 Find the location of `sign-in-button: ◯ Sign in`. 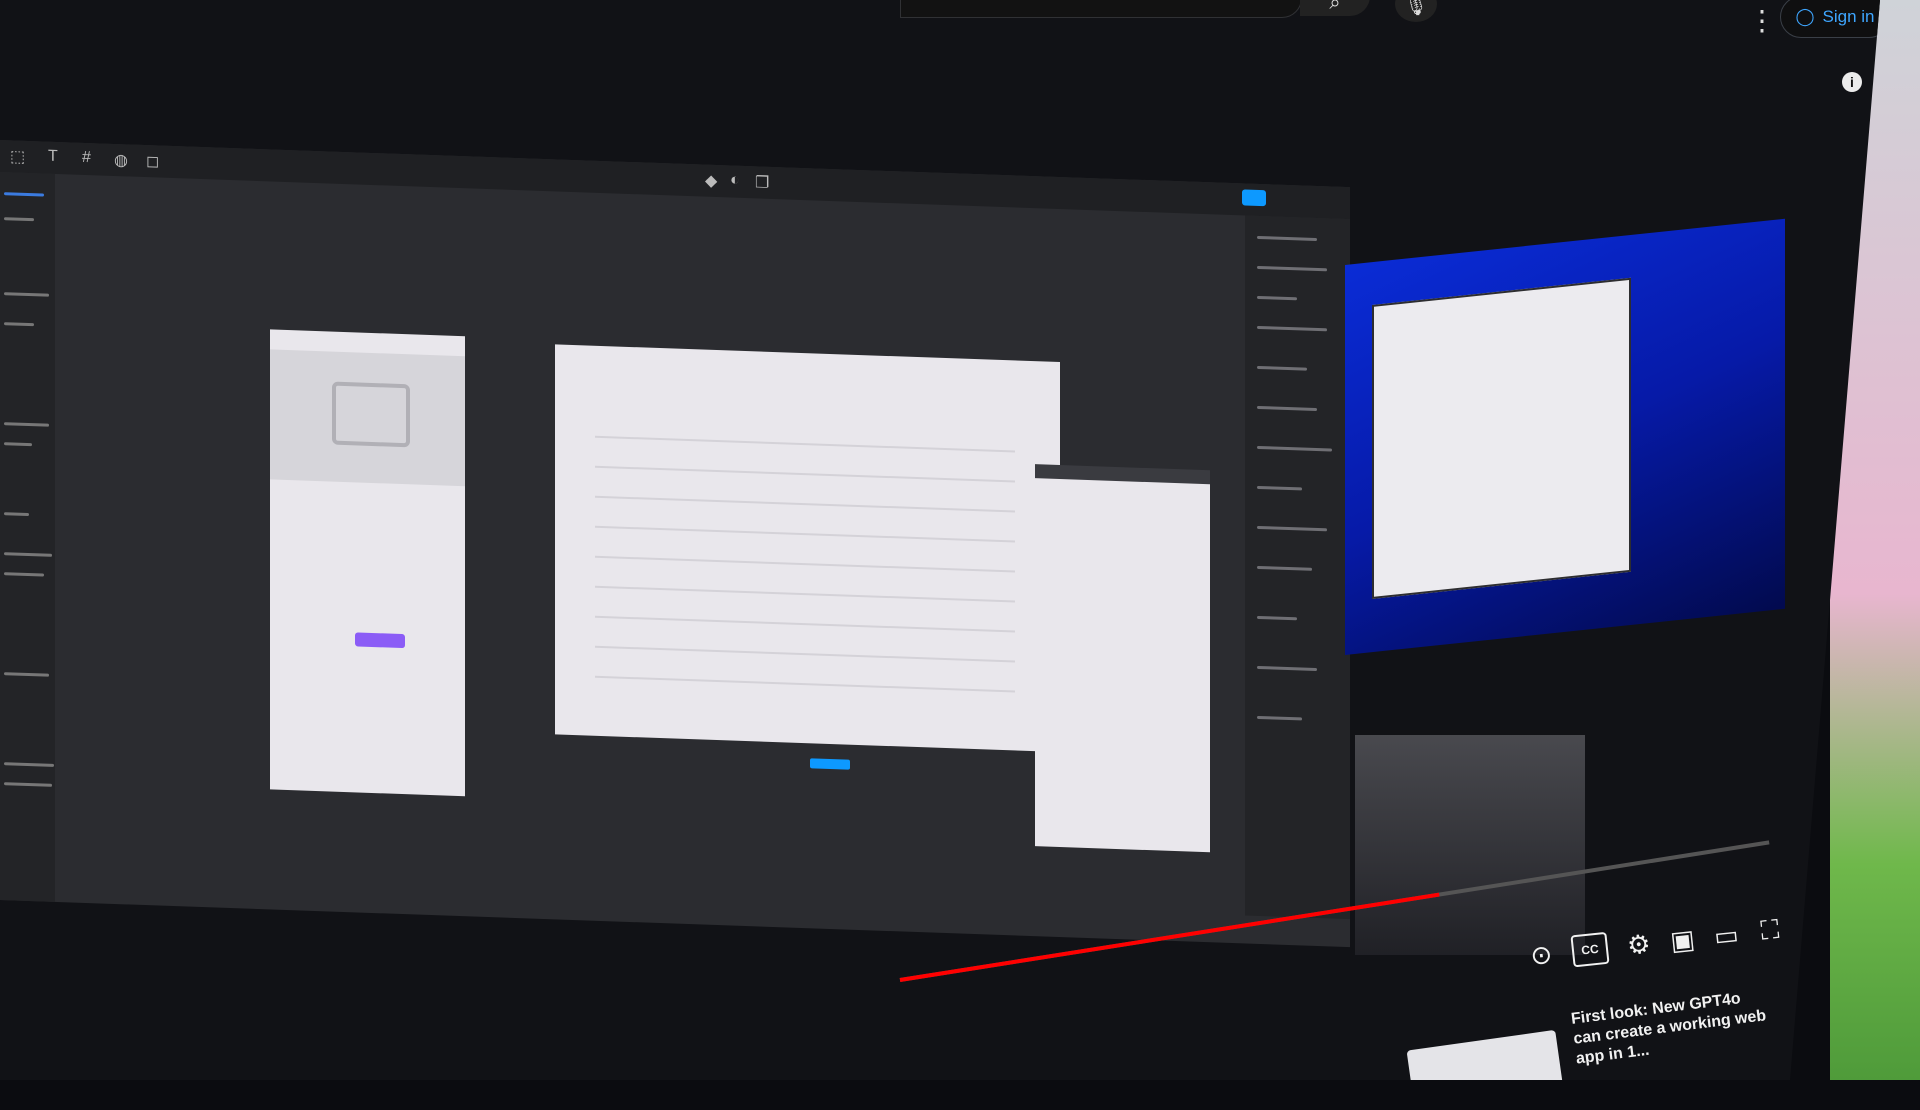

sign-in-button: ◯ Sign in is located at coordinates (1830, 19).